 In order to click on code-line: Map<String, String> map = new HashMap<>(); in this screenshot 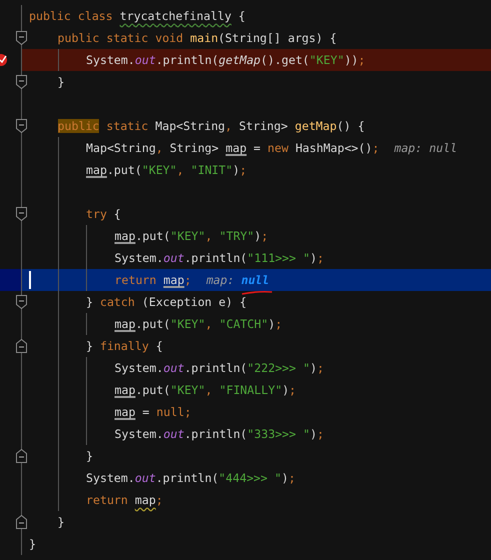, I will do `click(233, 148)`.